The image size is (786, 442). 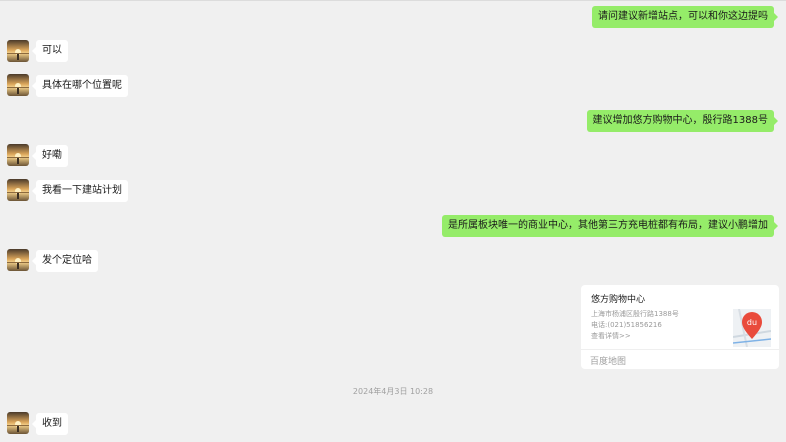 What do you see at coordinates (618, 300) in the screenshot?
I see `location-name: 悠方购物中心` at bounding box center [618, 300].